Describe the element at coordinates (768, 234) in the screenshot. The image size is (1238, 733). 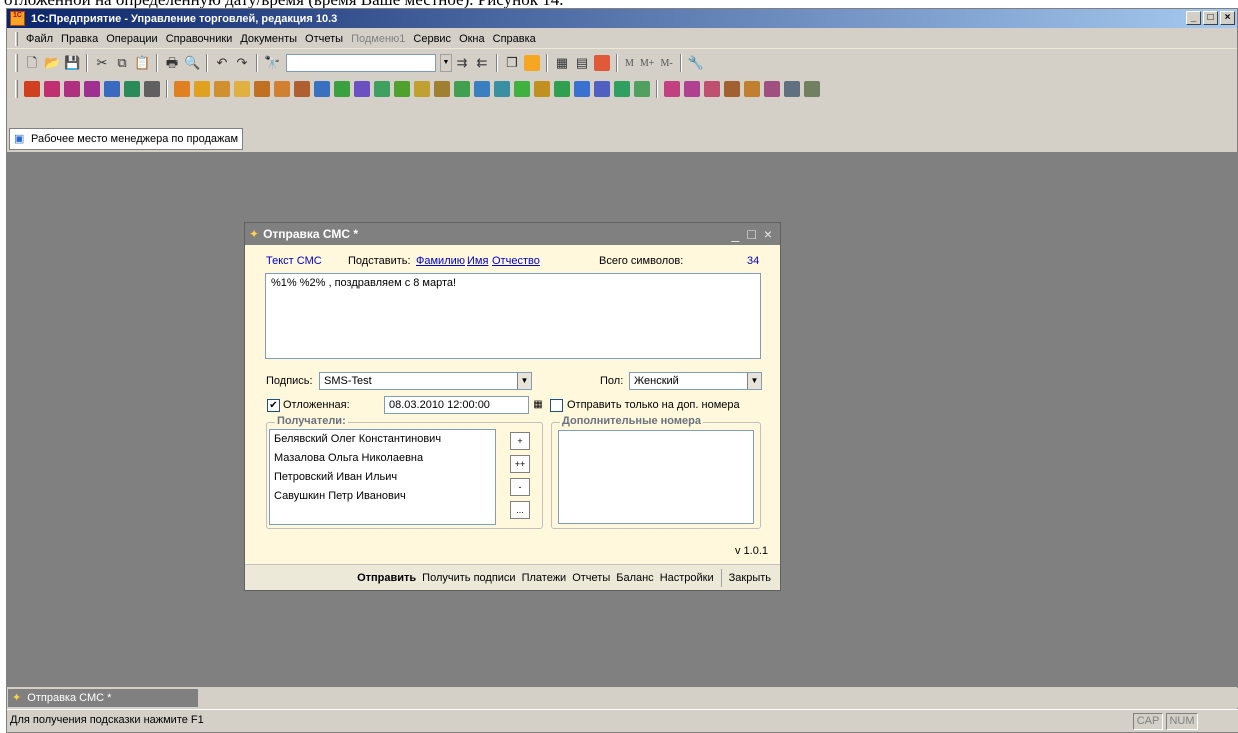
I see `dialog-close-button: ×` at that location.